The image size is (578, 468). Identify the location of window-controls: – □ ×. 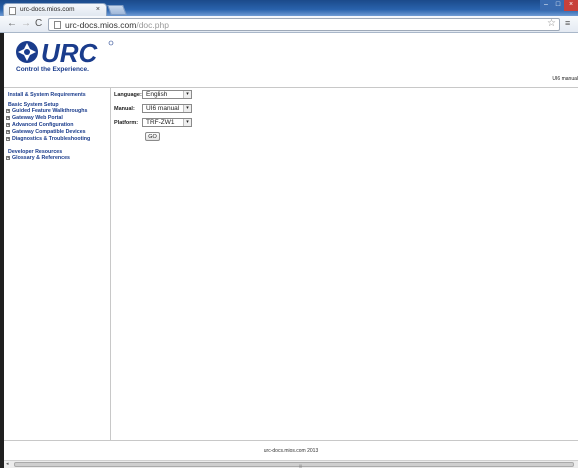
(559, 5).